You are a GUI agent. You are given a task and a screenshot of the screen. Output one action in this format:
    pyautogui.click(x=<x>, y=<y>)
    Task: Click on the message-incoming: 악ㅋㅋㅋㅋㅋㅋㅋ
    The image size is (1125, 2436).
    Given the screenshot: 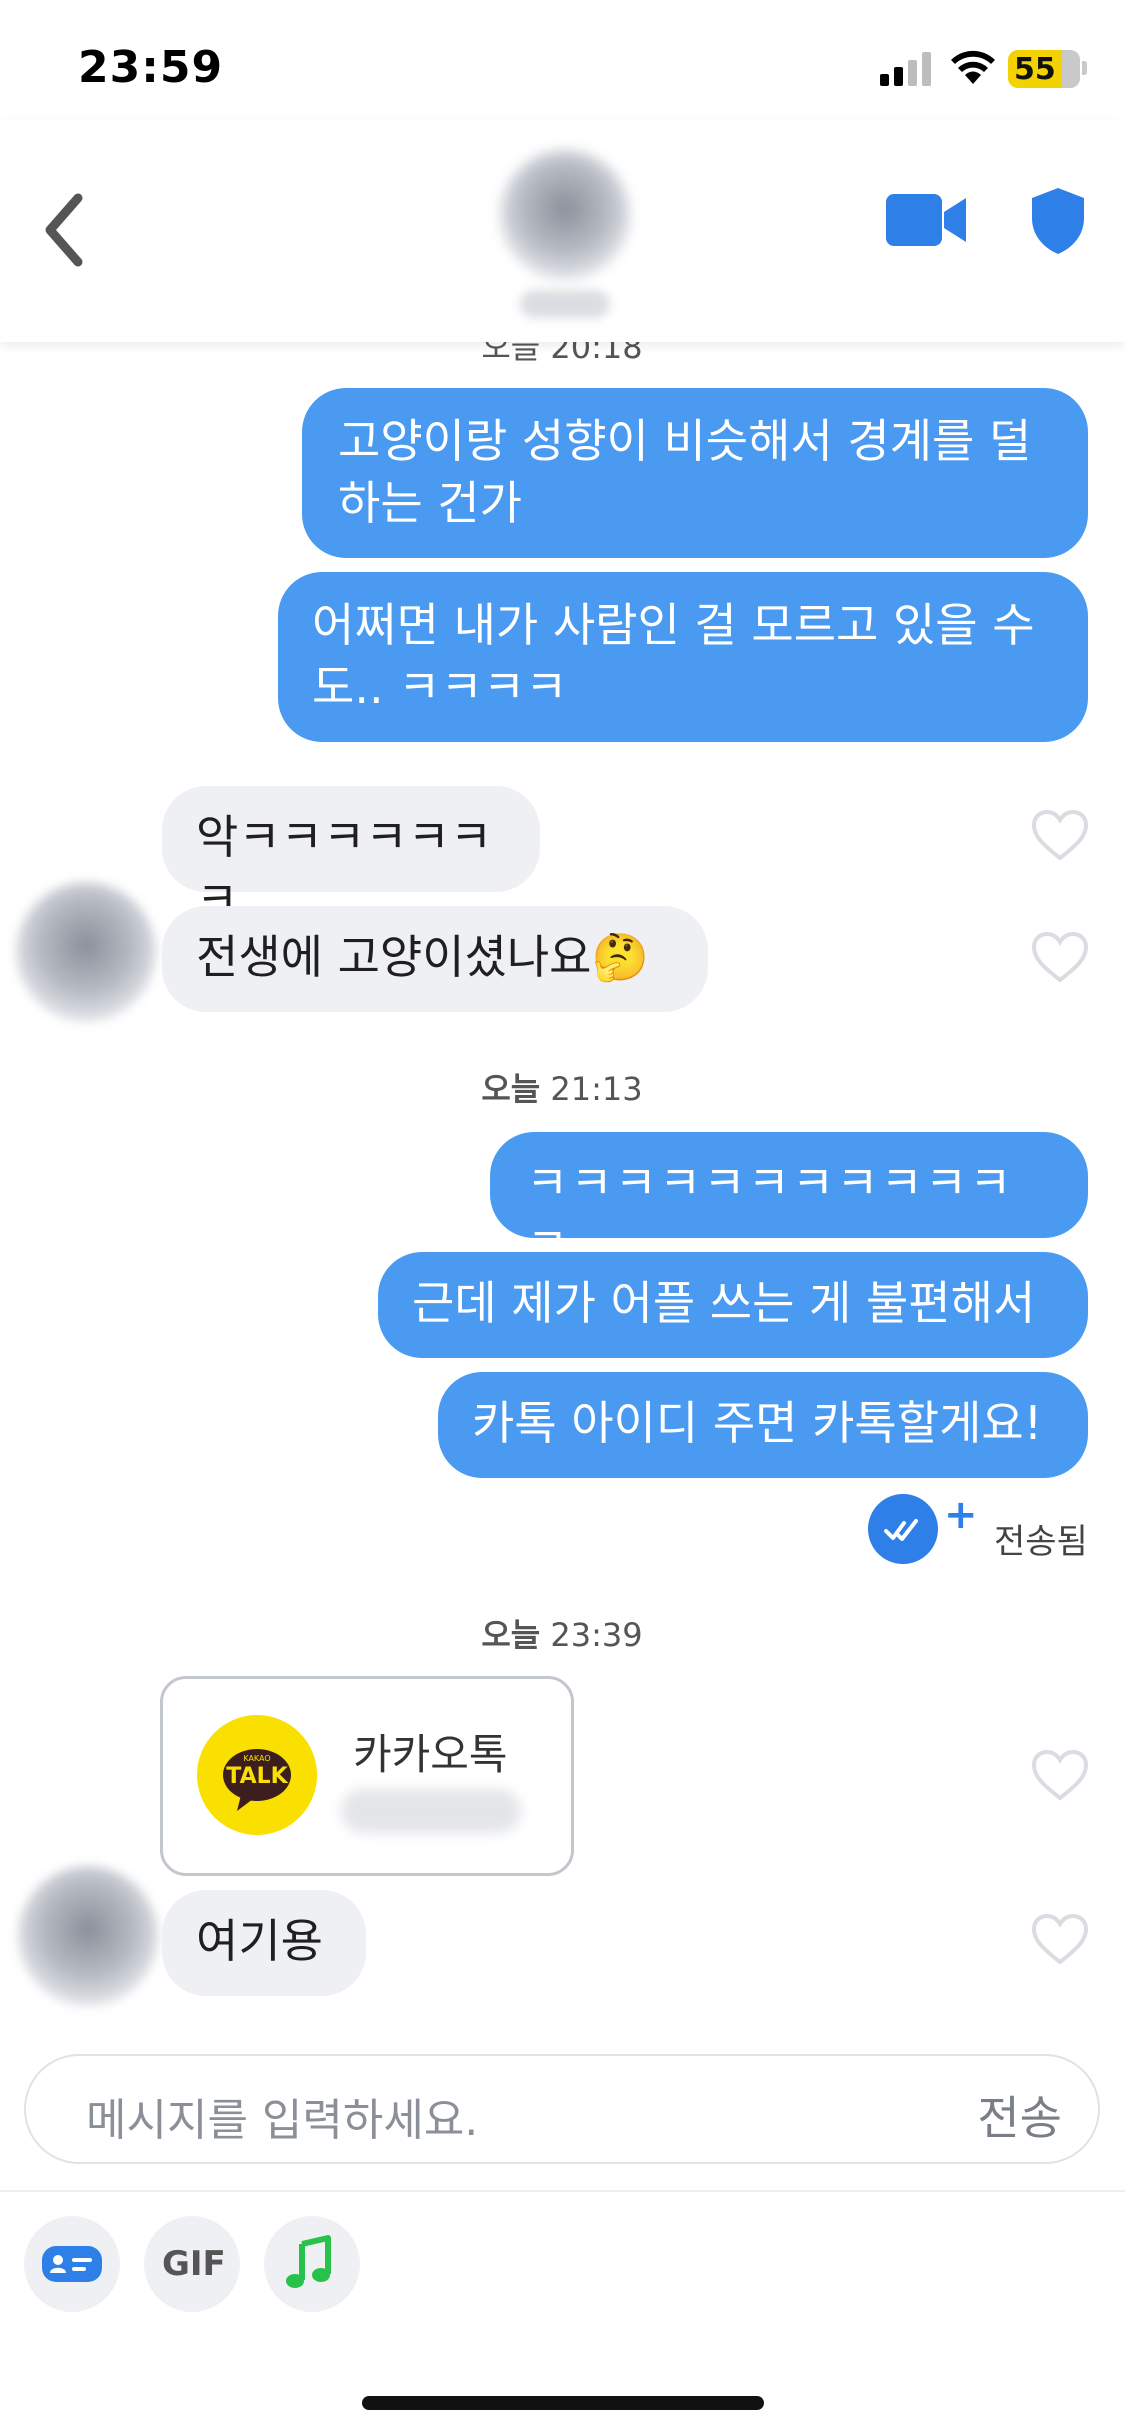 What is the action you would take?
    pyautogui.click(x=351, y=856)
    